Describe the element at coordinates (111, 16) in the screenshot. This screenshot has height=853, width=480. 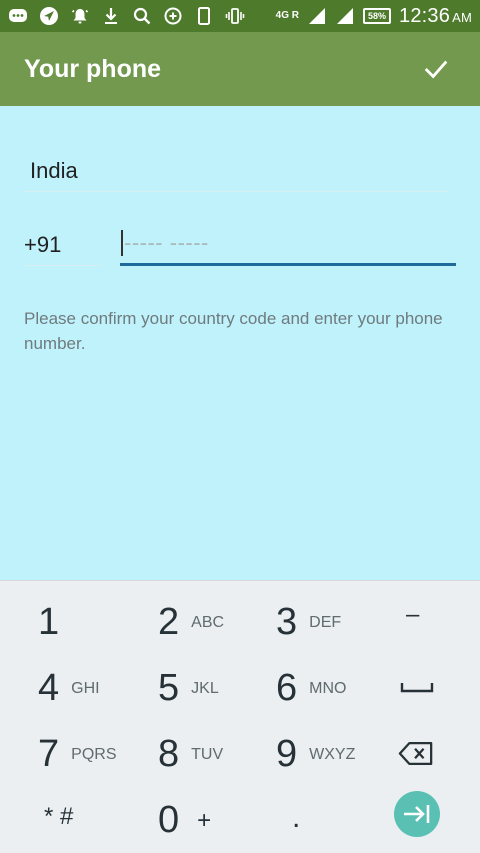
I see `download-icon` at that location.